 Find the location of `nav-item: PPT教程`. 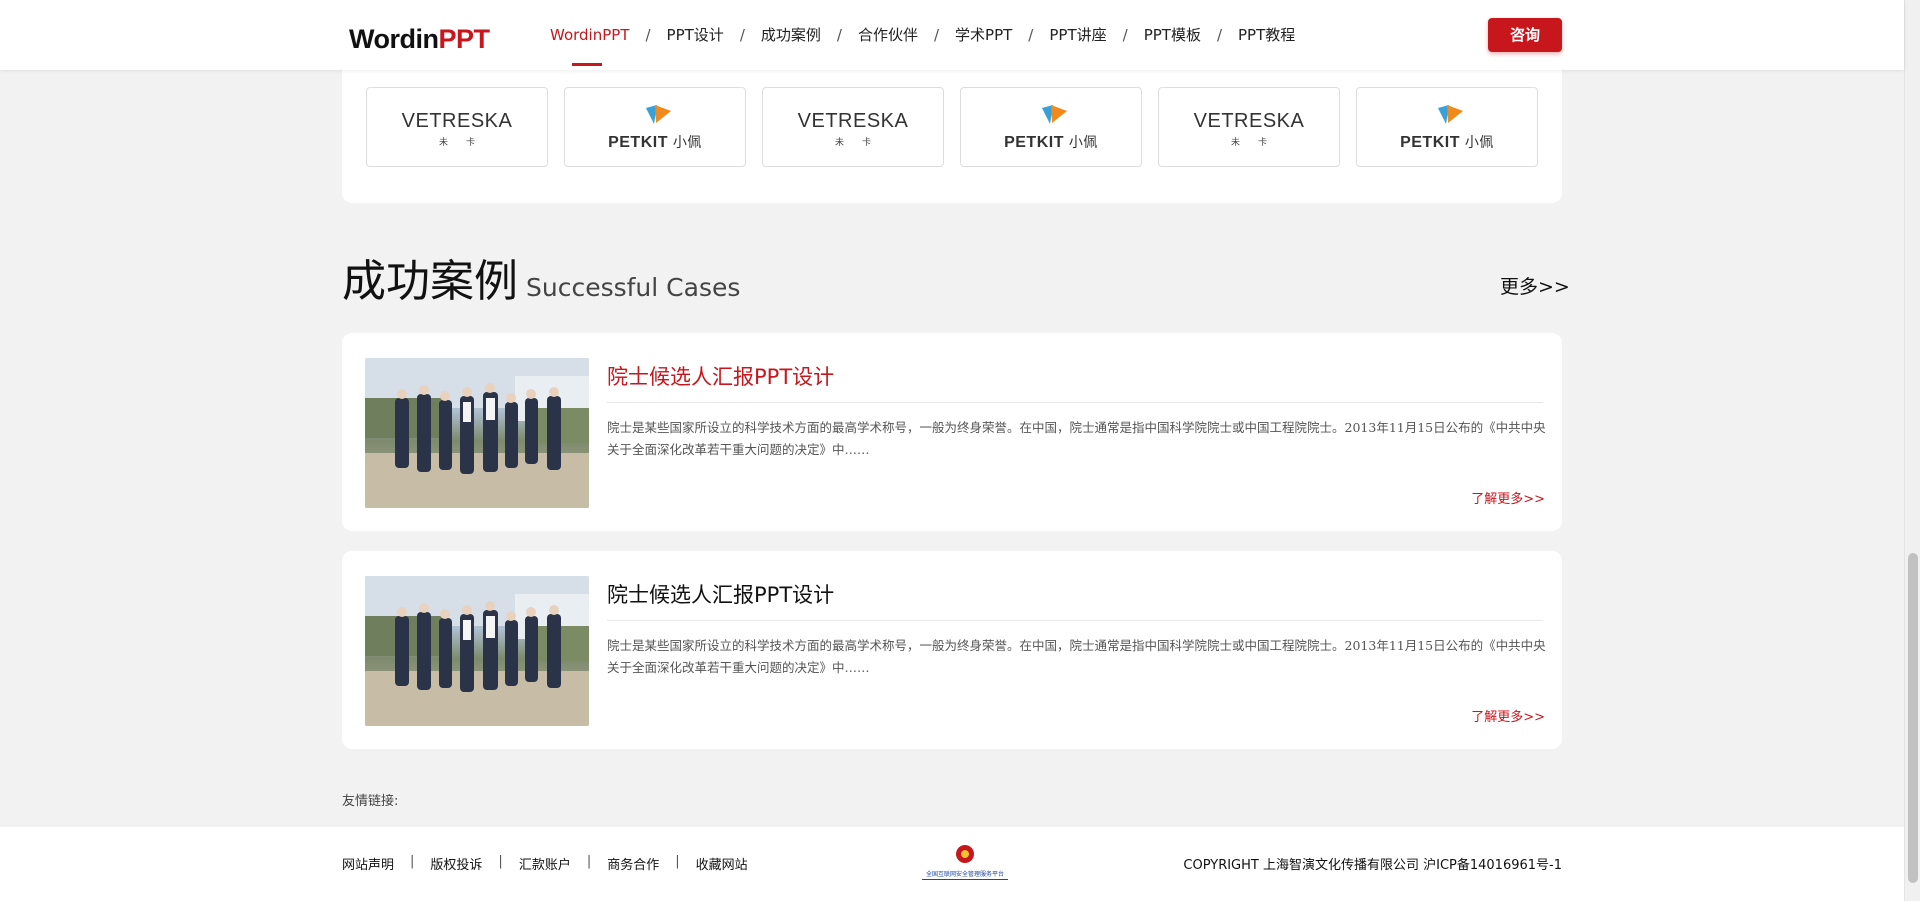

nav-item: PPT教程 is located at coordinates (1266, 35).